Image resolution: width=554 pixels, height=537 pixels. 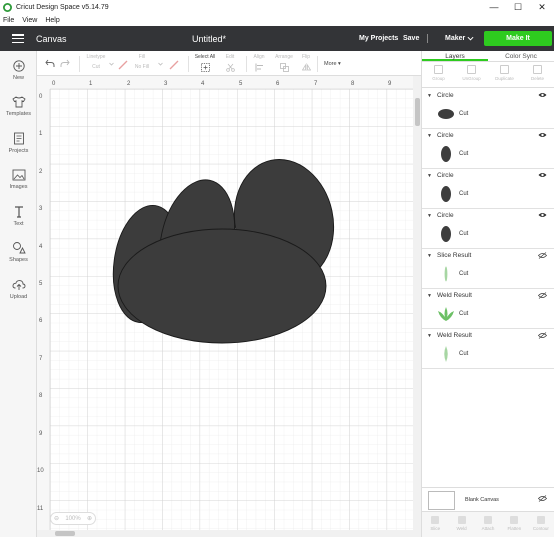 What do you see at coordinates (411, 38) in the screenshot?
I see `save-button: Save` at bounding box center [411, 38].